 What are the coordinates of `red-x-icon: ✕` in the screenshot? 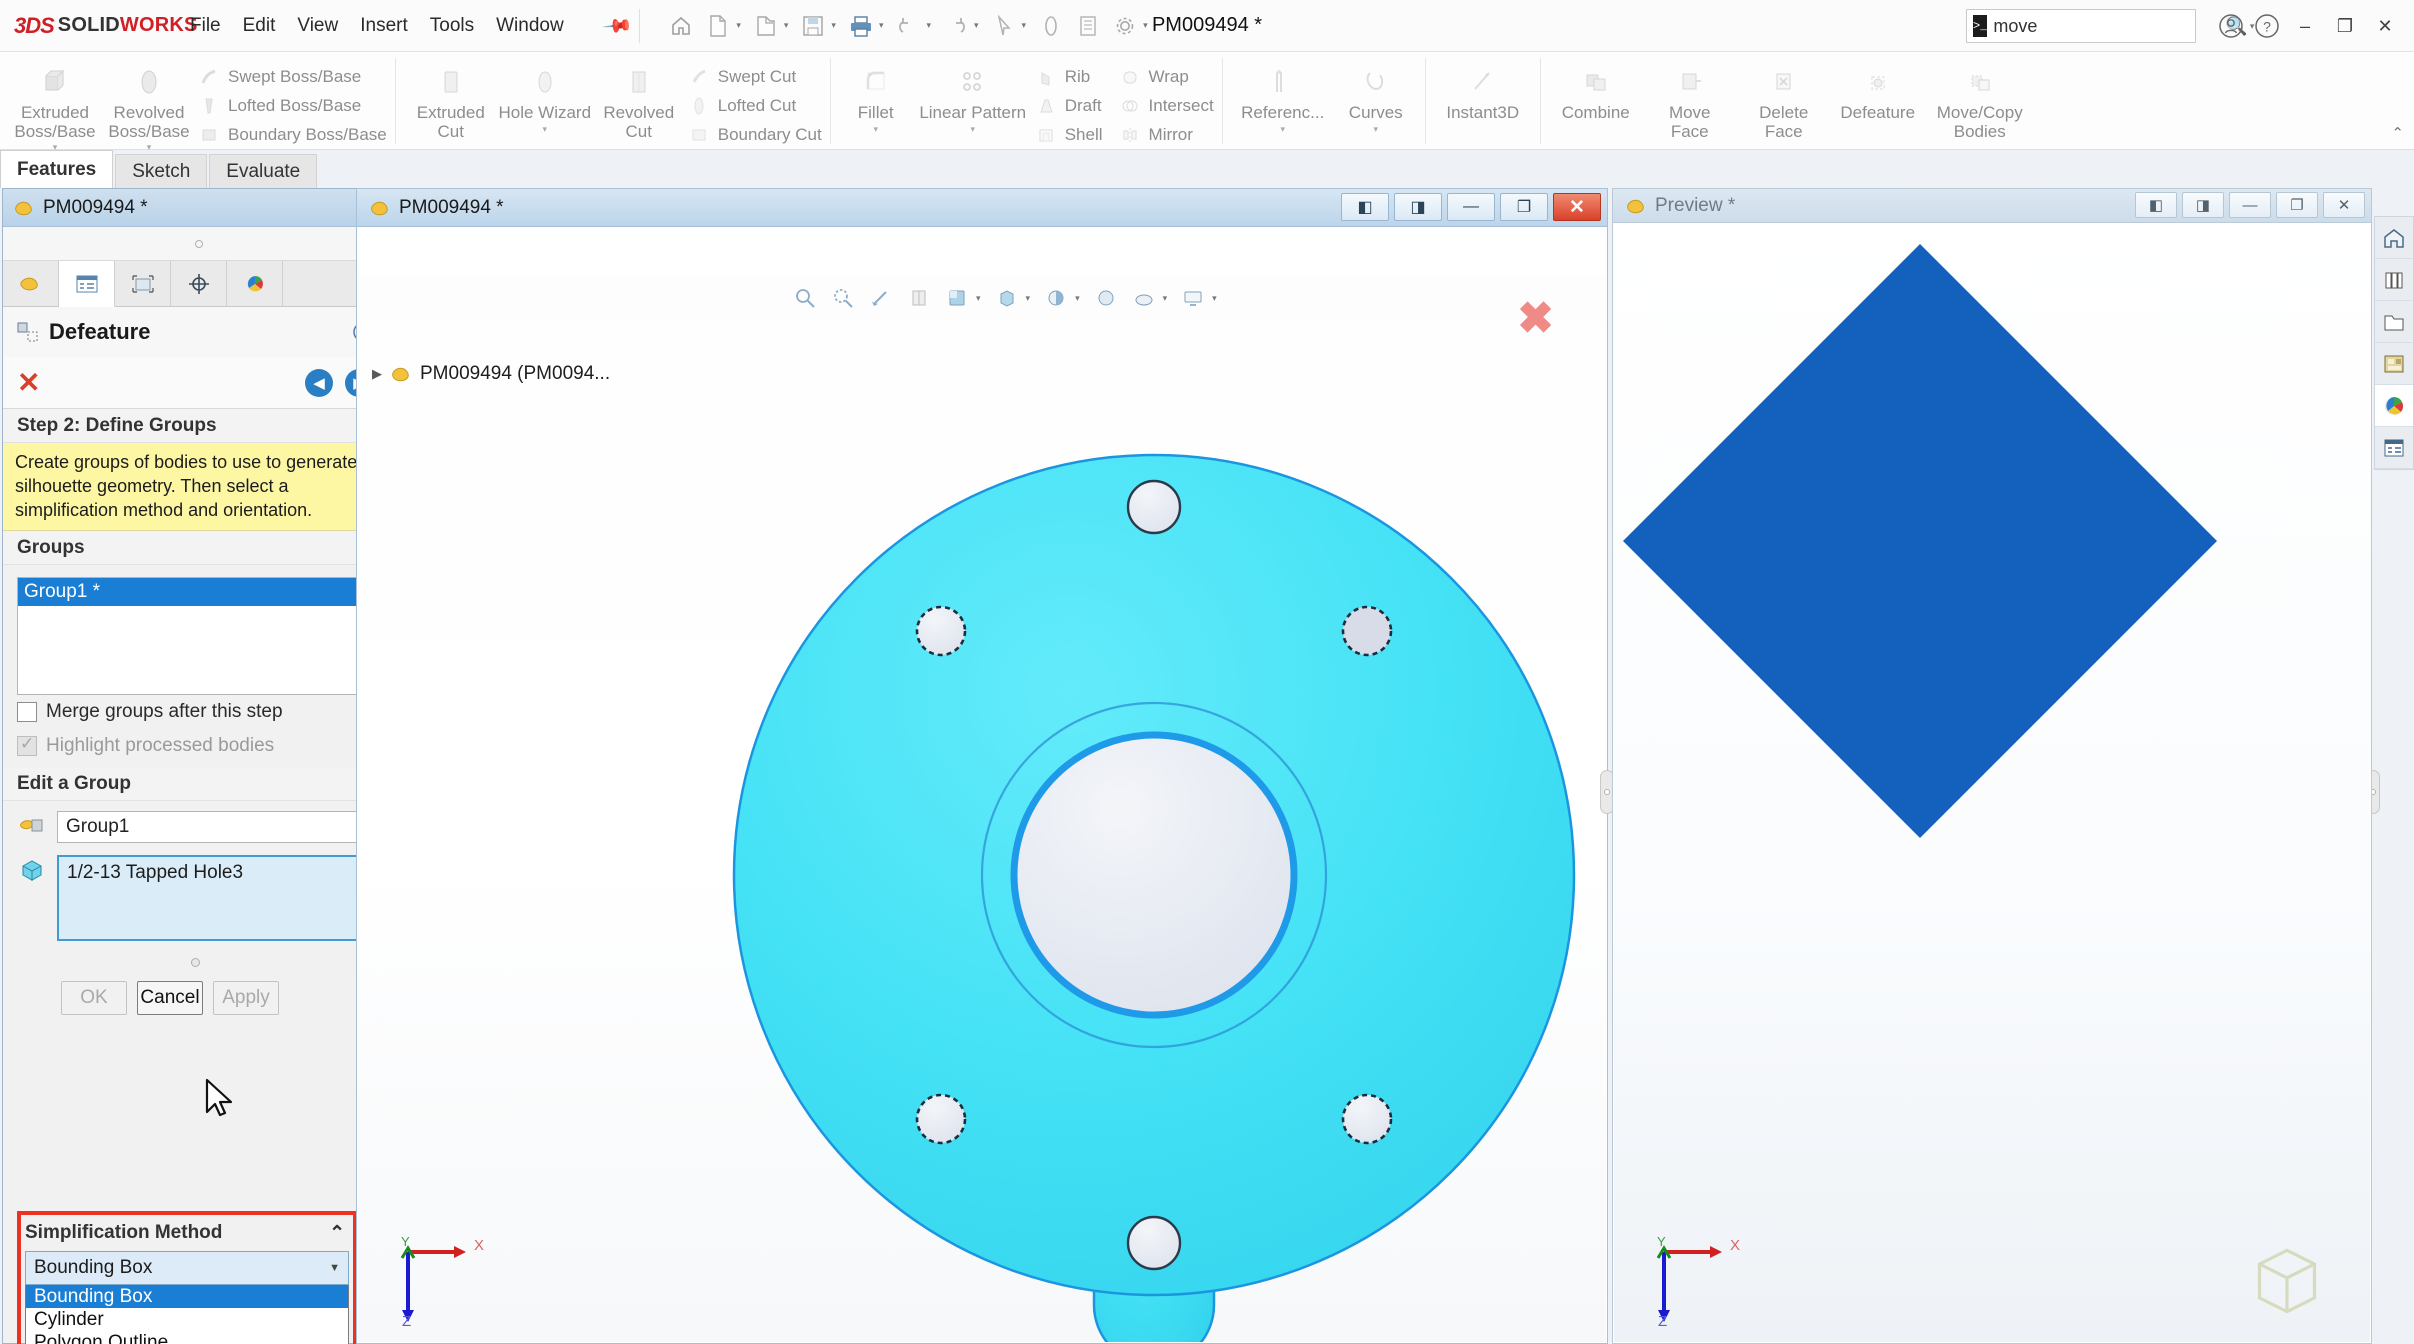 It's located at (28, 382).